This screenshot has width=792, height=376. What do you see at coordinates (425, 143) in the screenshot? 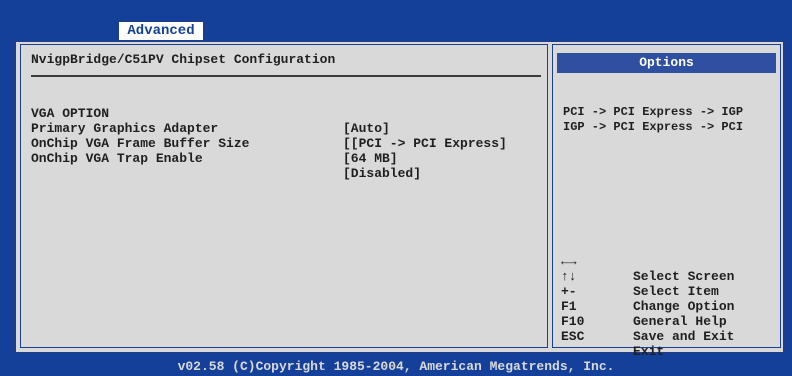
I see `setting-value: [[PCI -> PCI Express]` at bounding box center [425, 143].